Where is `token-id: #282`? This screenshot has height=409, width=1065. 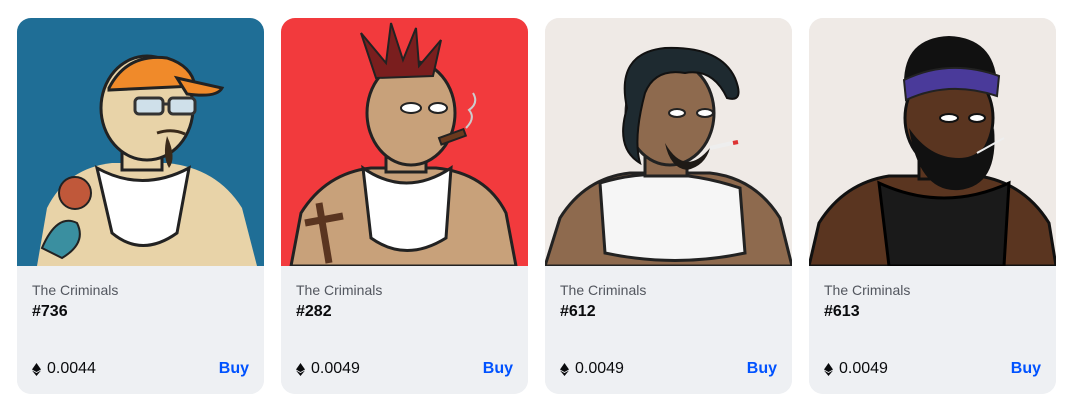
token-id: #282 is located at coordinates (314, 311).